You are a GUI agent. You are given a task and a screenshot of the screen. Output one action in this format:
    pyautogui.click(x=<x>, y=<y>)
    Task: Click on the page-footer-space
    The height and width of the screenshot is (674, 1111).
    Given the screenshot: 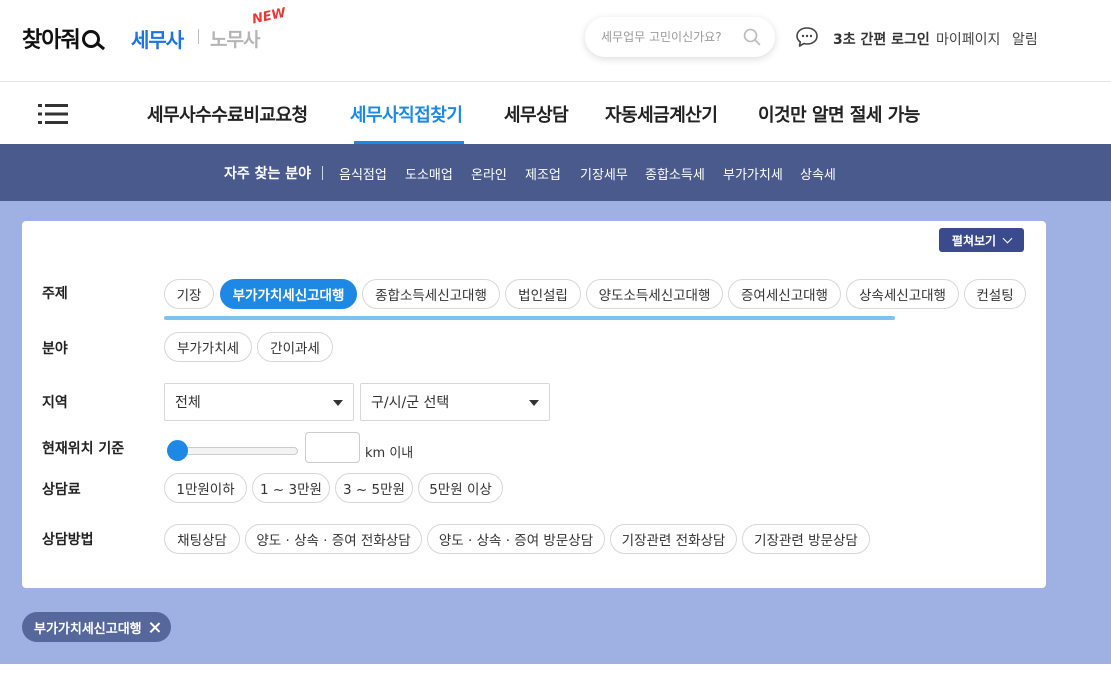 What is the action you would take?
    pyautogui.click(x=555, y=669)
    